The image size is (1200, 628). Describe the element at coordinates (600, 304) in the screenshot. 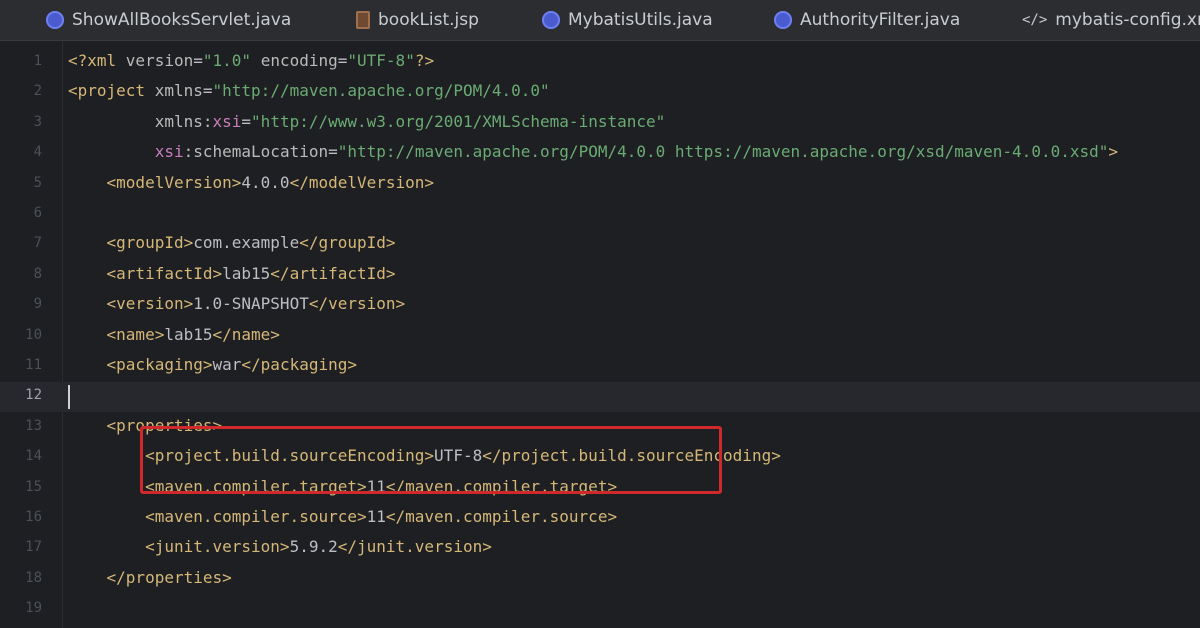

I see `code-line: 9 <version>1.0-SNAPSHOT</version>` at that location.